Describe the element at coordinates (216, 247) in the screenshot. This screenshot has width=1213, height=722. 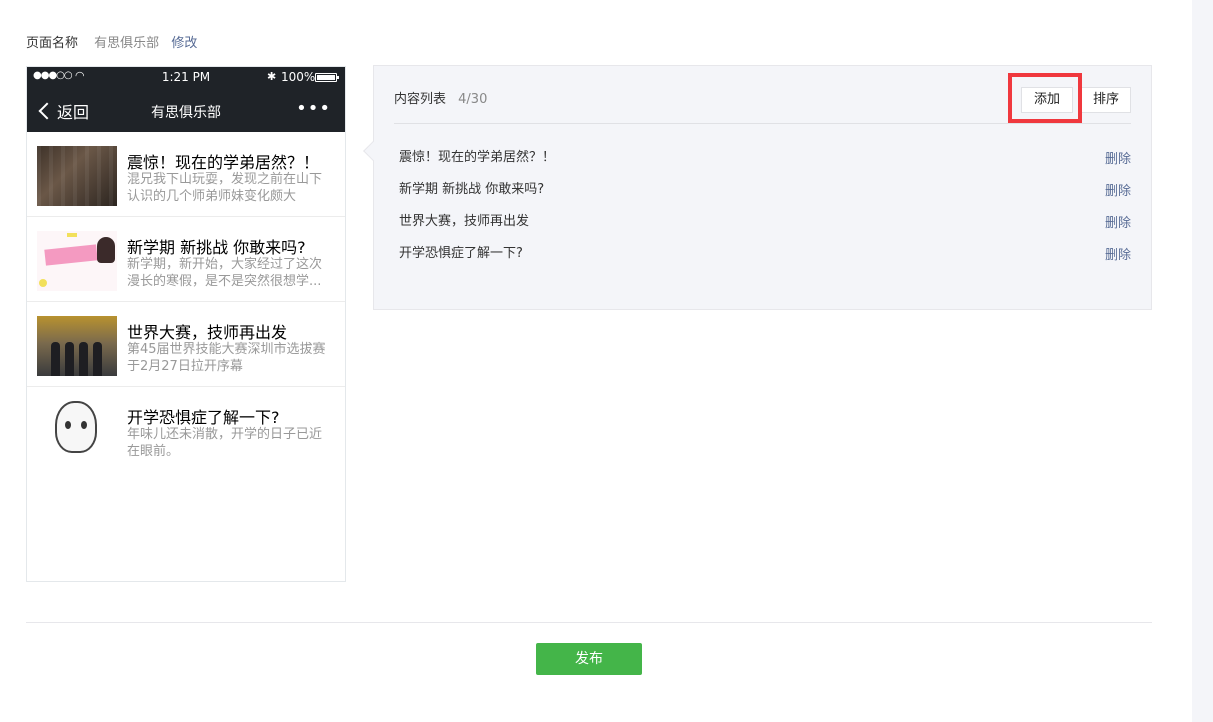
I see `article-title: 新学期 新挑战 你敢来吗?` at that location.